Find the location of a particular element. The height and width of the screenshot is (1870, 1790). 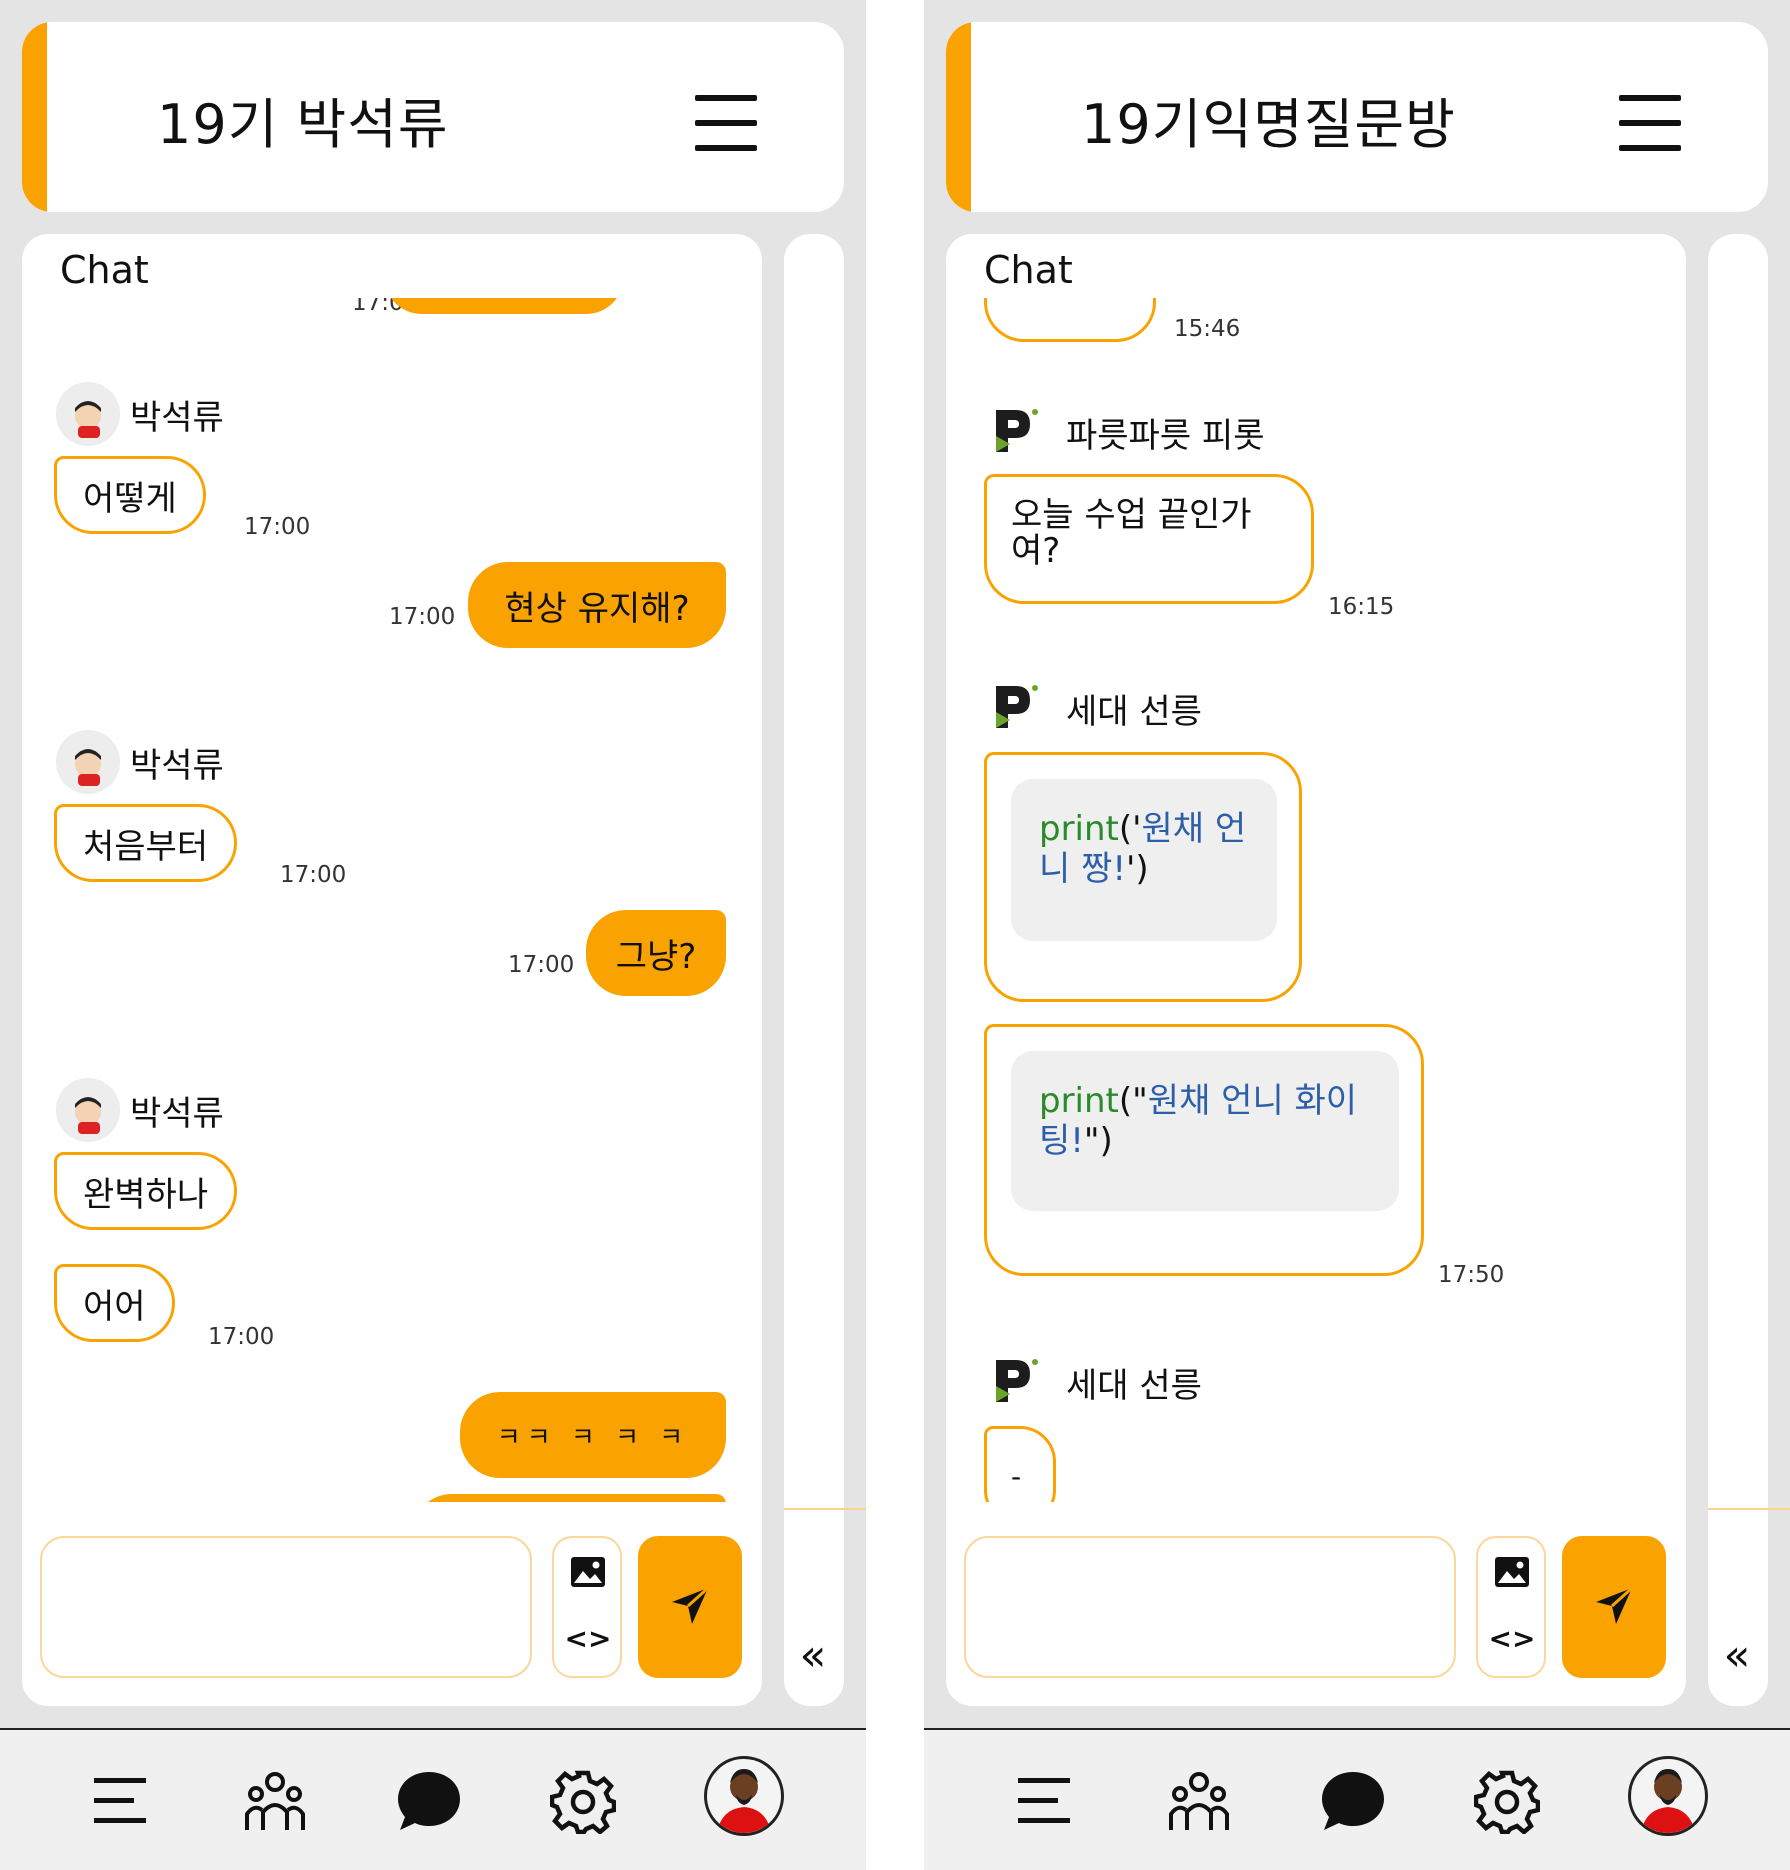

message-text-line: 오늘 수업 끝인가 is located at coordinates (1131, 515).